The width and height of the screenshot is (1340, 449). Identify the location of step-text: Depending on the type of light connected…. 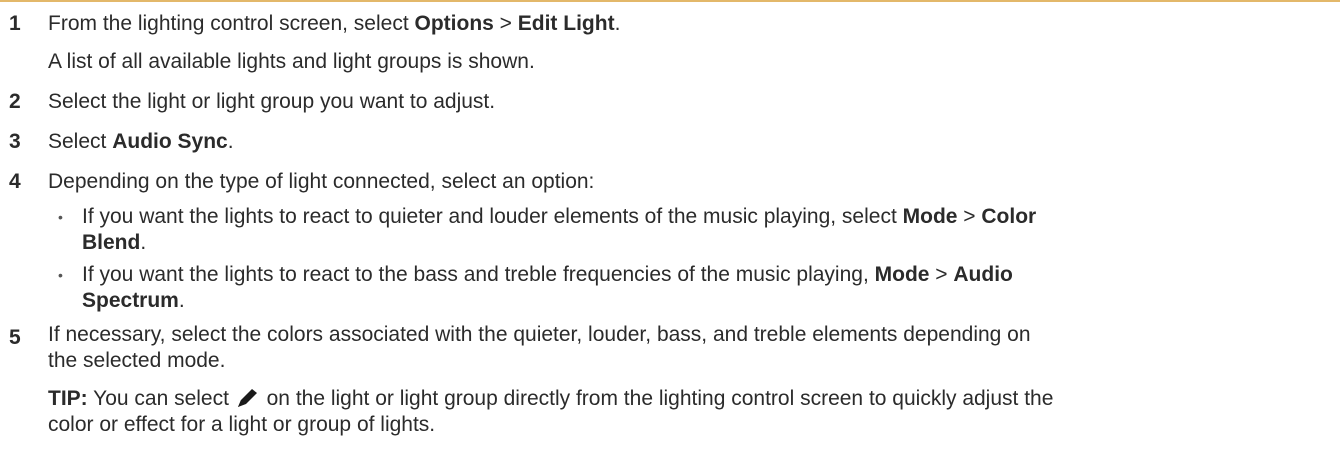
(321, 181).